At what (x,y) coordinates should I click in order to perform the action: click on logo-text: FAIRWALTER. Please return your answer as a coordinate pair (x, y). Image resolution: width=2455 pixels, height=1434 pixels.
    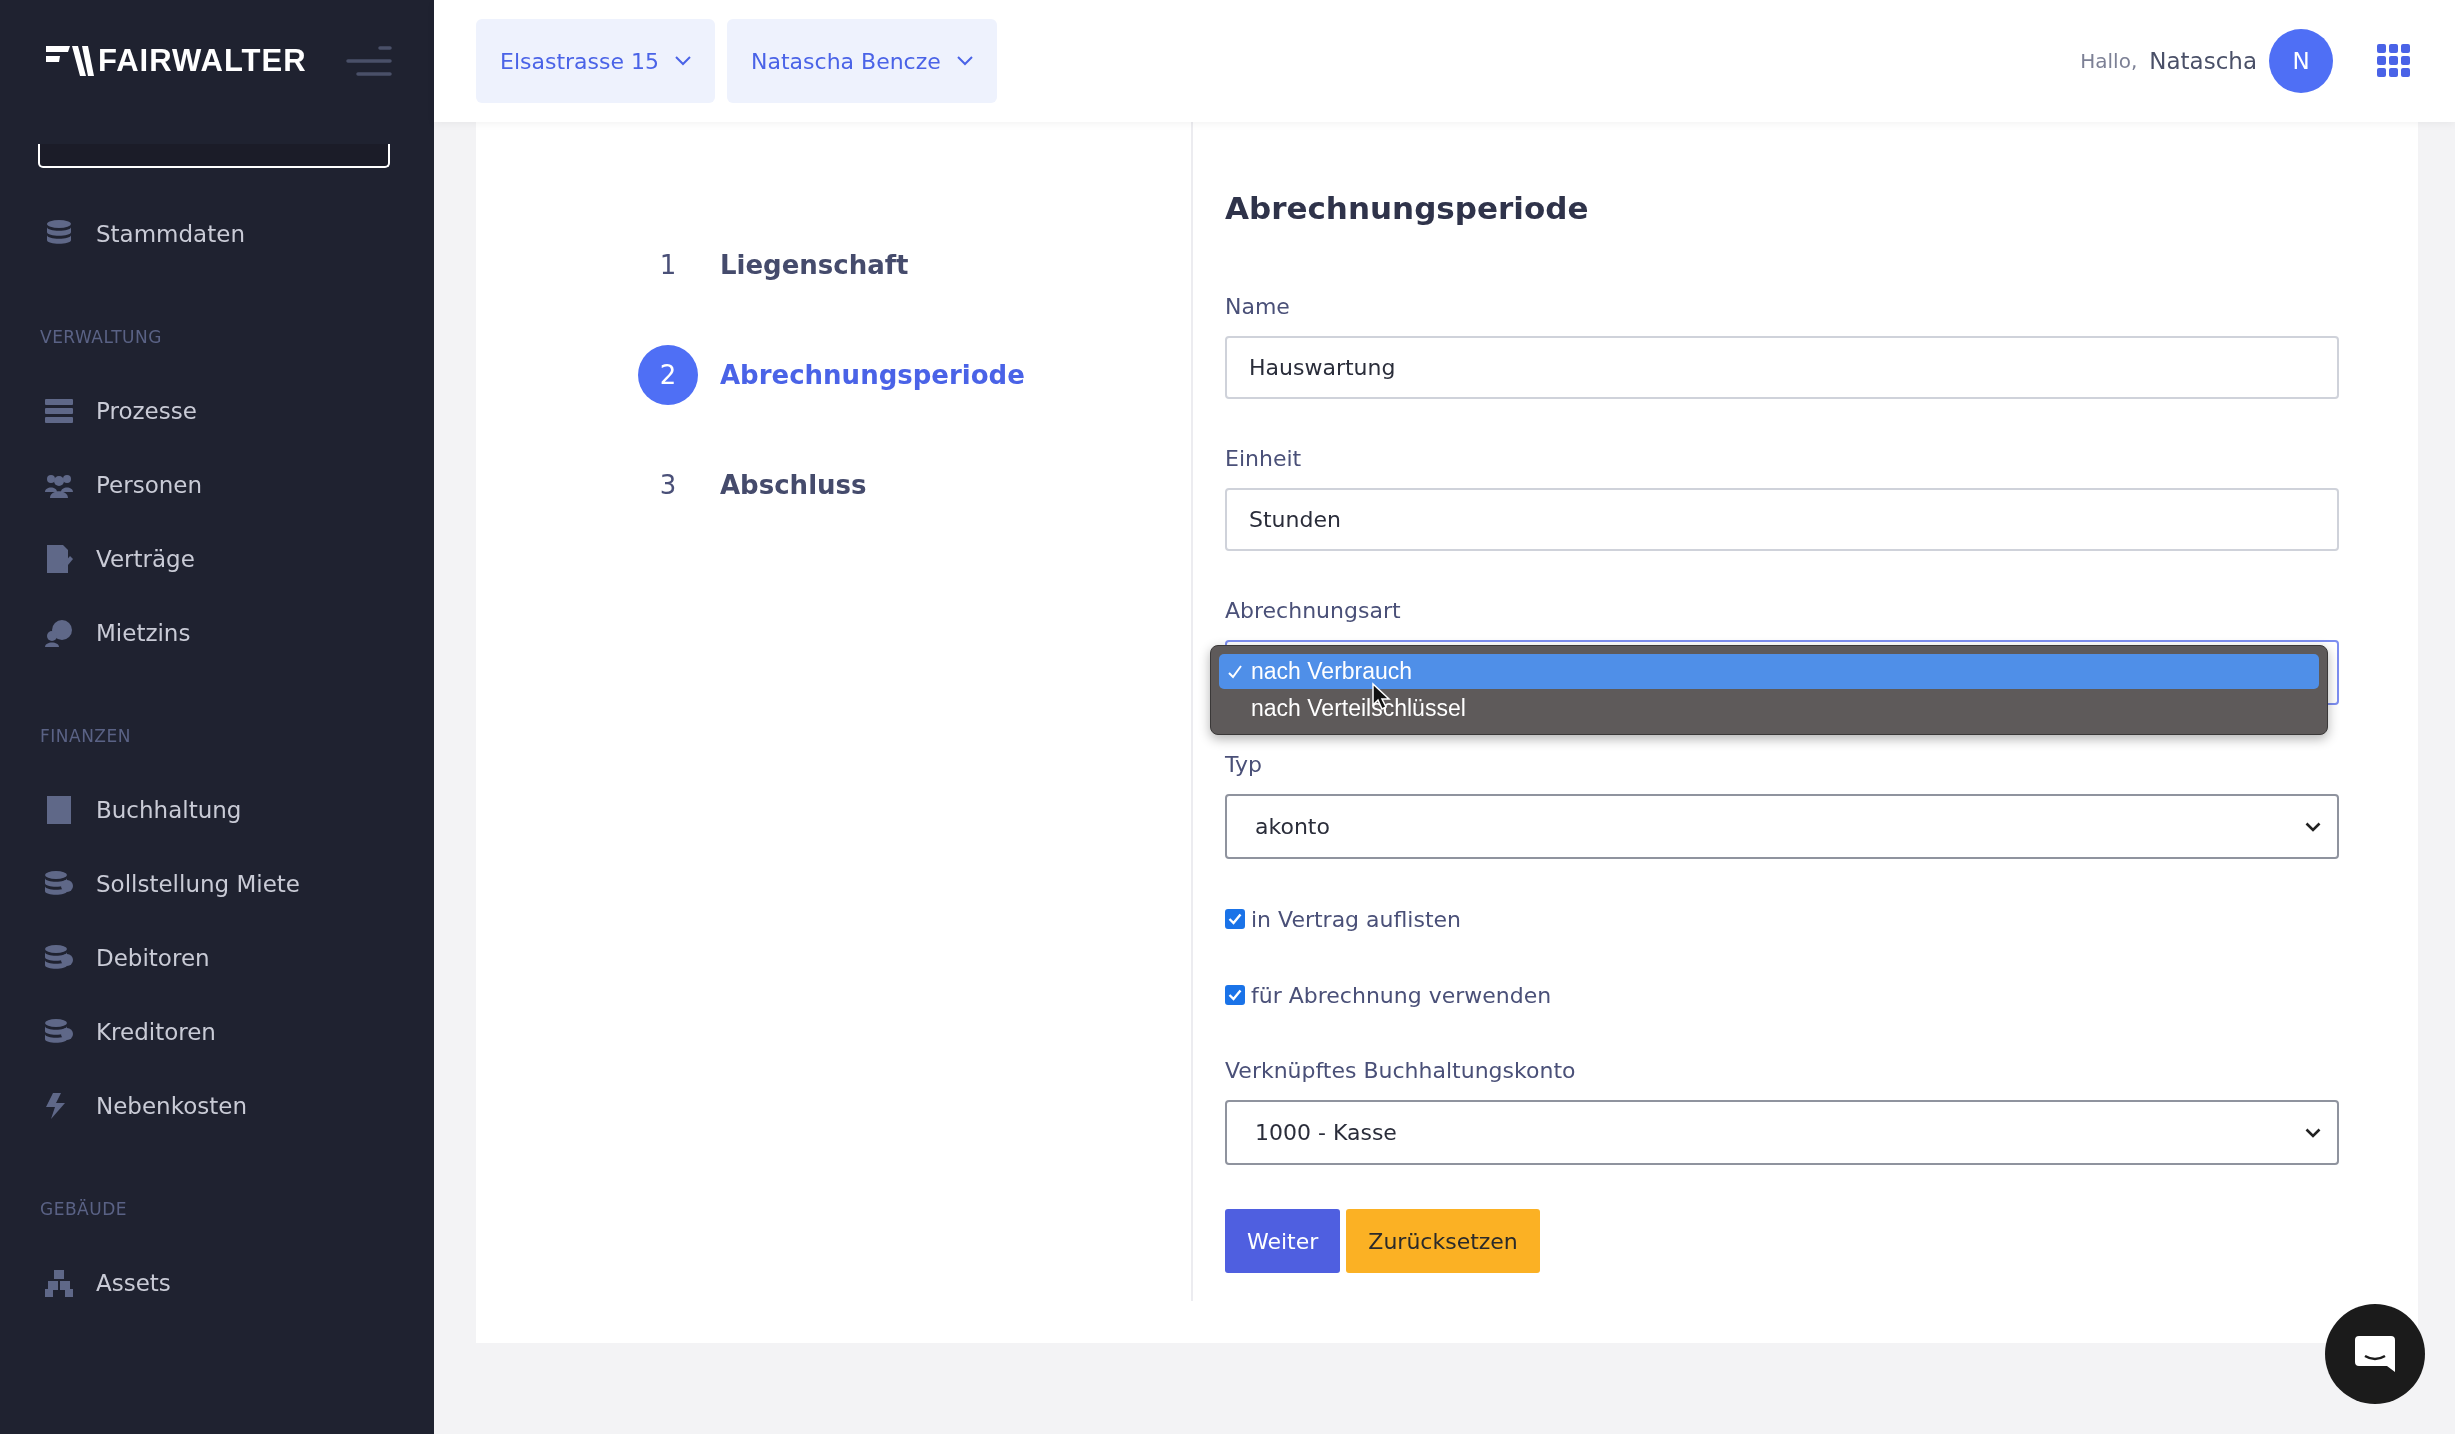
    Looking at the image, I should click on (202, 61).